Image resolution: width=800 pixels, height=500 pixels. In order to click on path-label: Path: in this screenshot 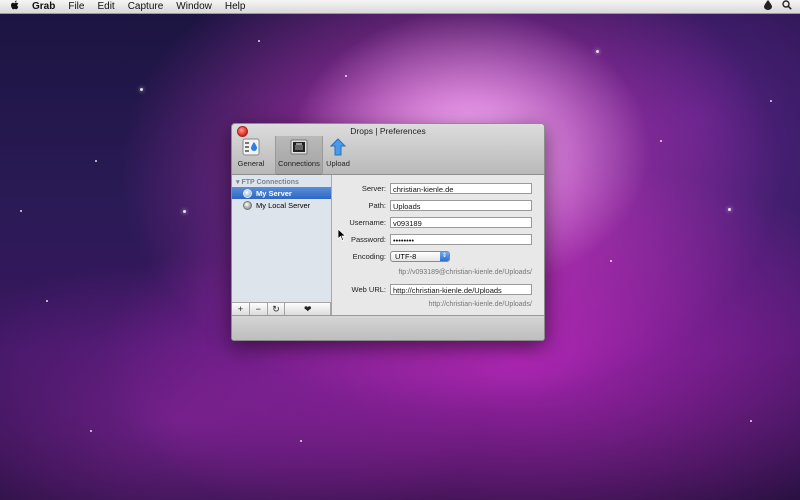, I will do `click(377, 205)`.